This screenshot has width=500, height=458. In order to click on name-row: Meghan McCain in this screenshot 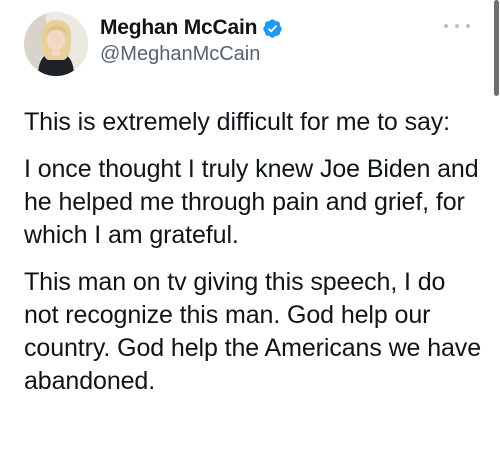, I will do `click(191, 28)`.